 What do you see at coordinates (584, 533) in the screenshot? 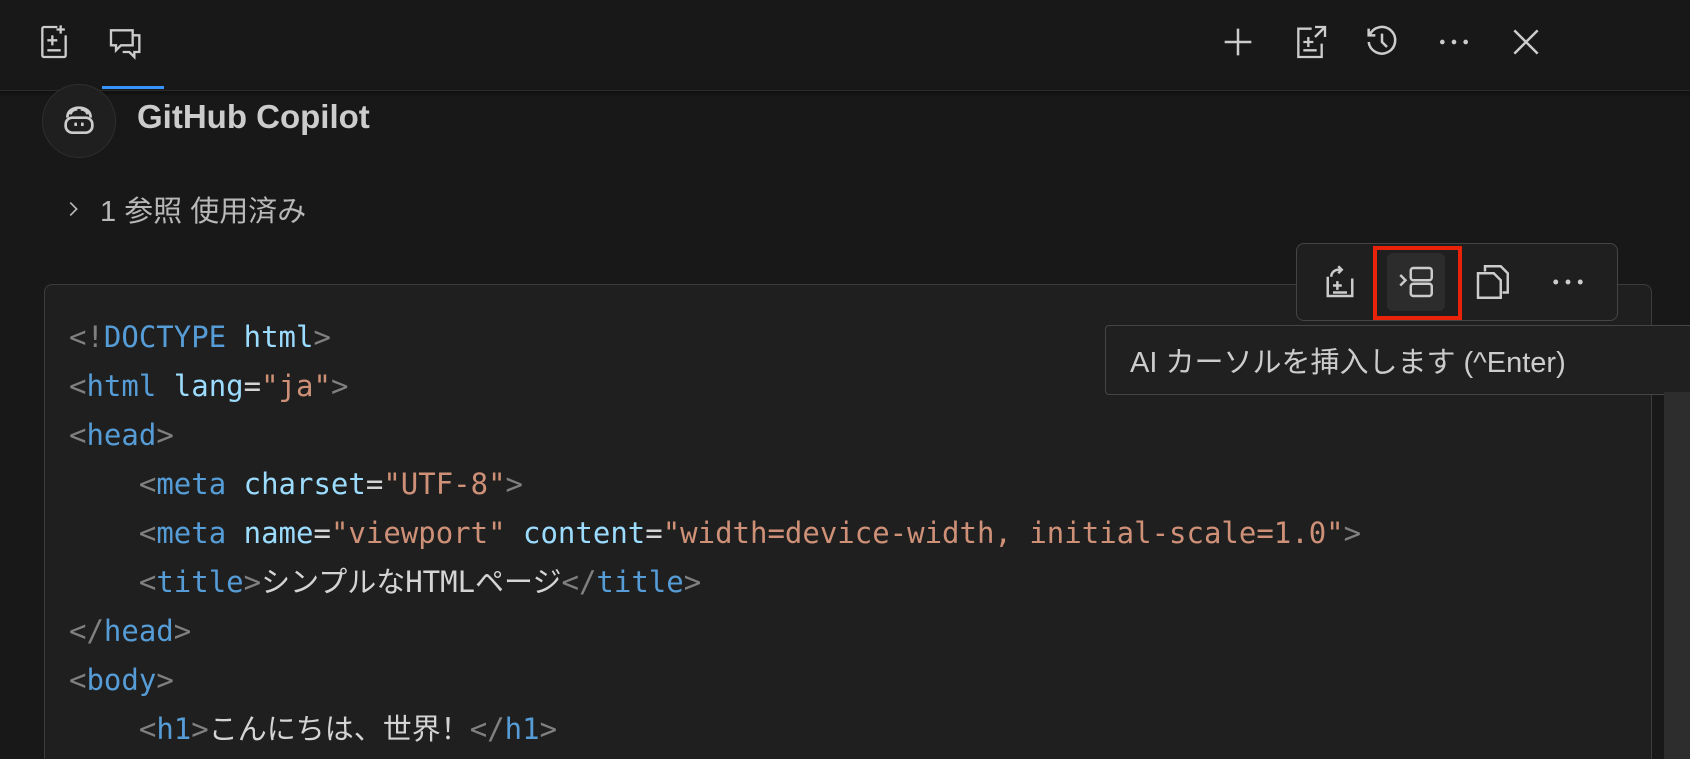
I see `code-token: content` at bounding box center [584, 533].